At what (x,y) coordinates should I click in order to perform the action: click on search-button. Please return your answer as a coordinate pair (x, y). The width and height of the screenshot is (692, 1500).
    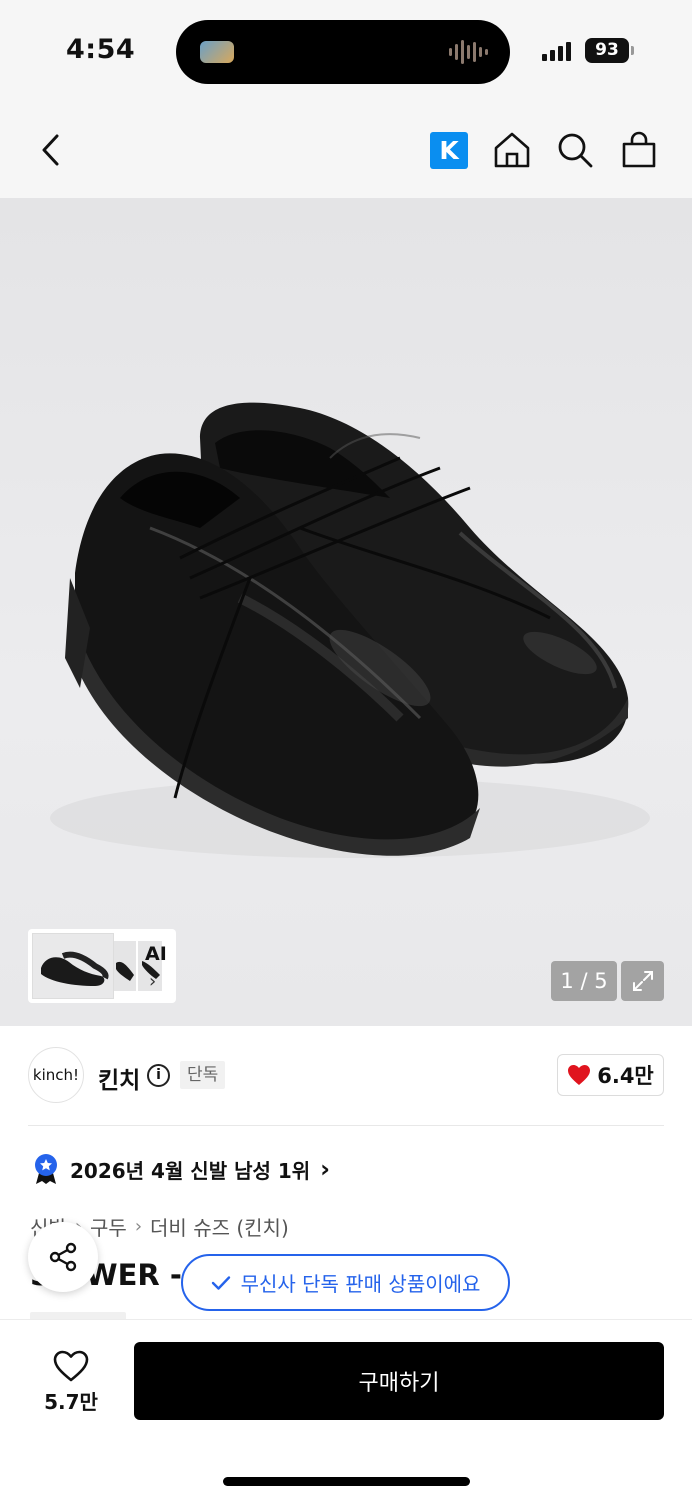
    Looking at the image, I should click on (575, 150).